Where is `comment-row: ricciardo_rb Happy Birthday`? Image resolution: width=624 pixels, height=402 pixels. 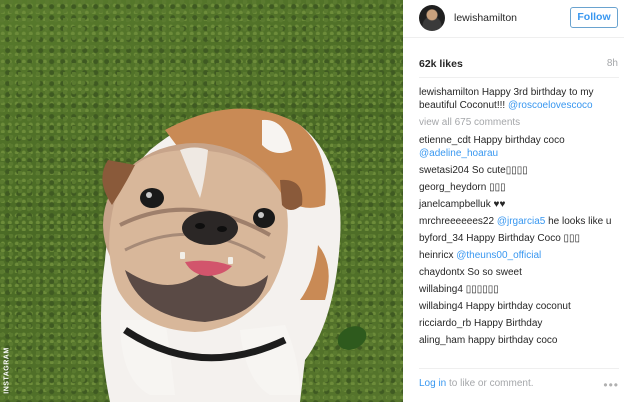
comment-row: ricciardo_rb Happy Birthday is located at coordinates (519, 323).